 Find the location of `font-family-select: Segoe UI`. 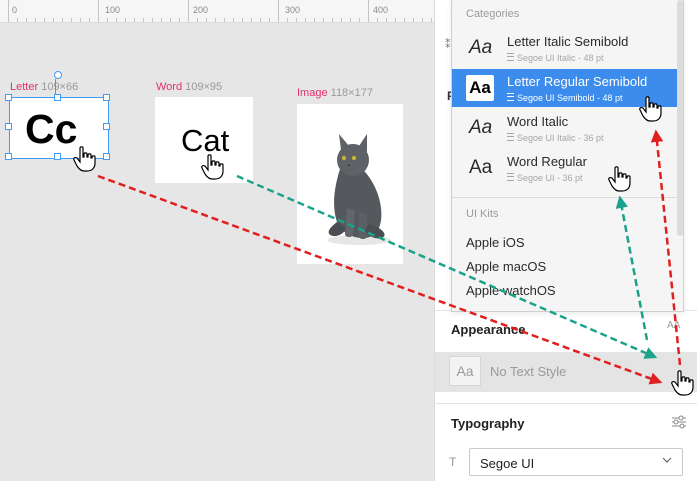

font-family-select: Segoe UI is located at coordinates (576, 462).